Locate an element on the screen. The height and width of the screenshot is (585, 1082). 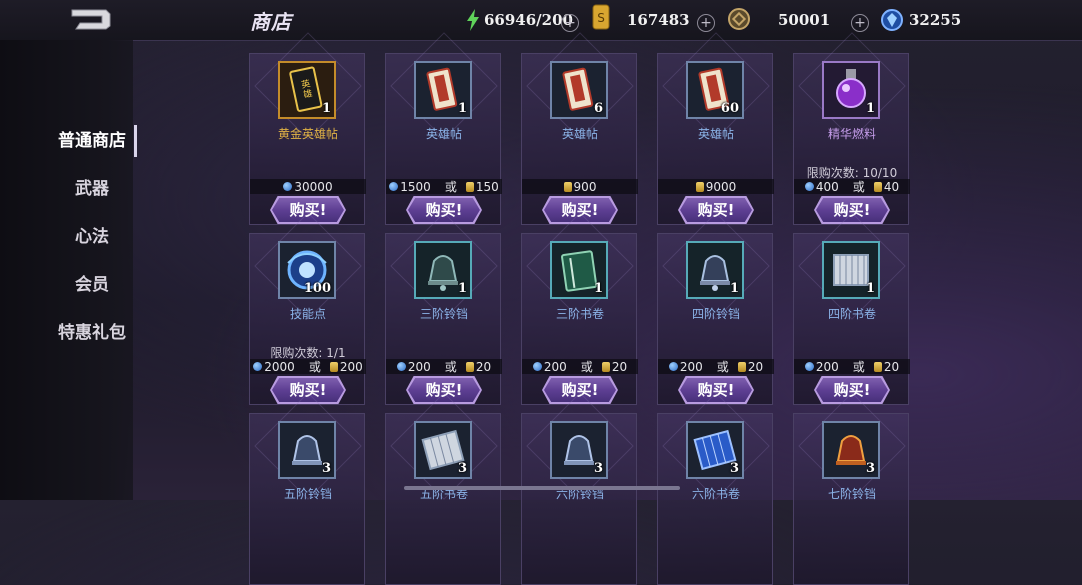
gem-price: 1500 is located at coordinates (415, 186).